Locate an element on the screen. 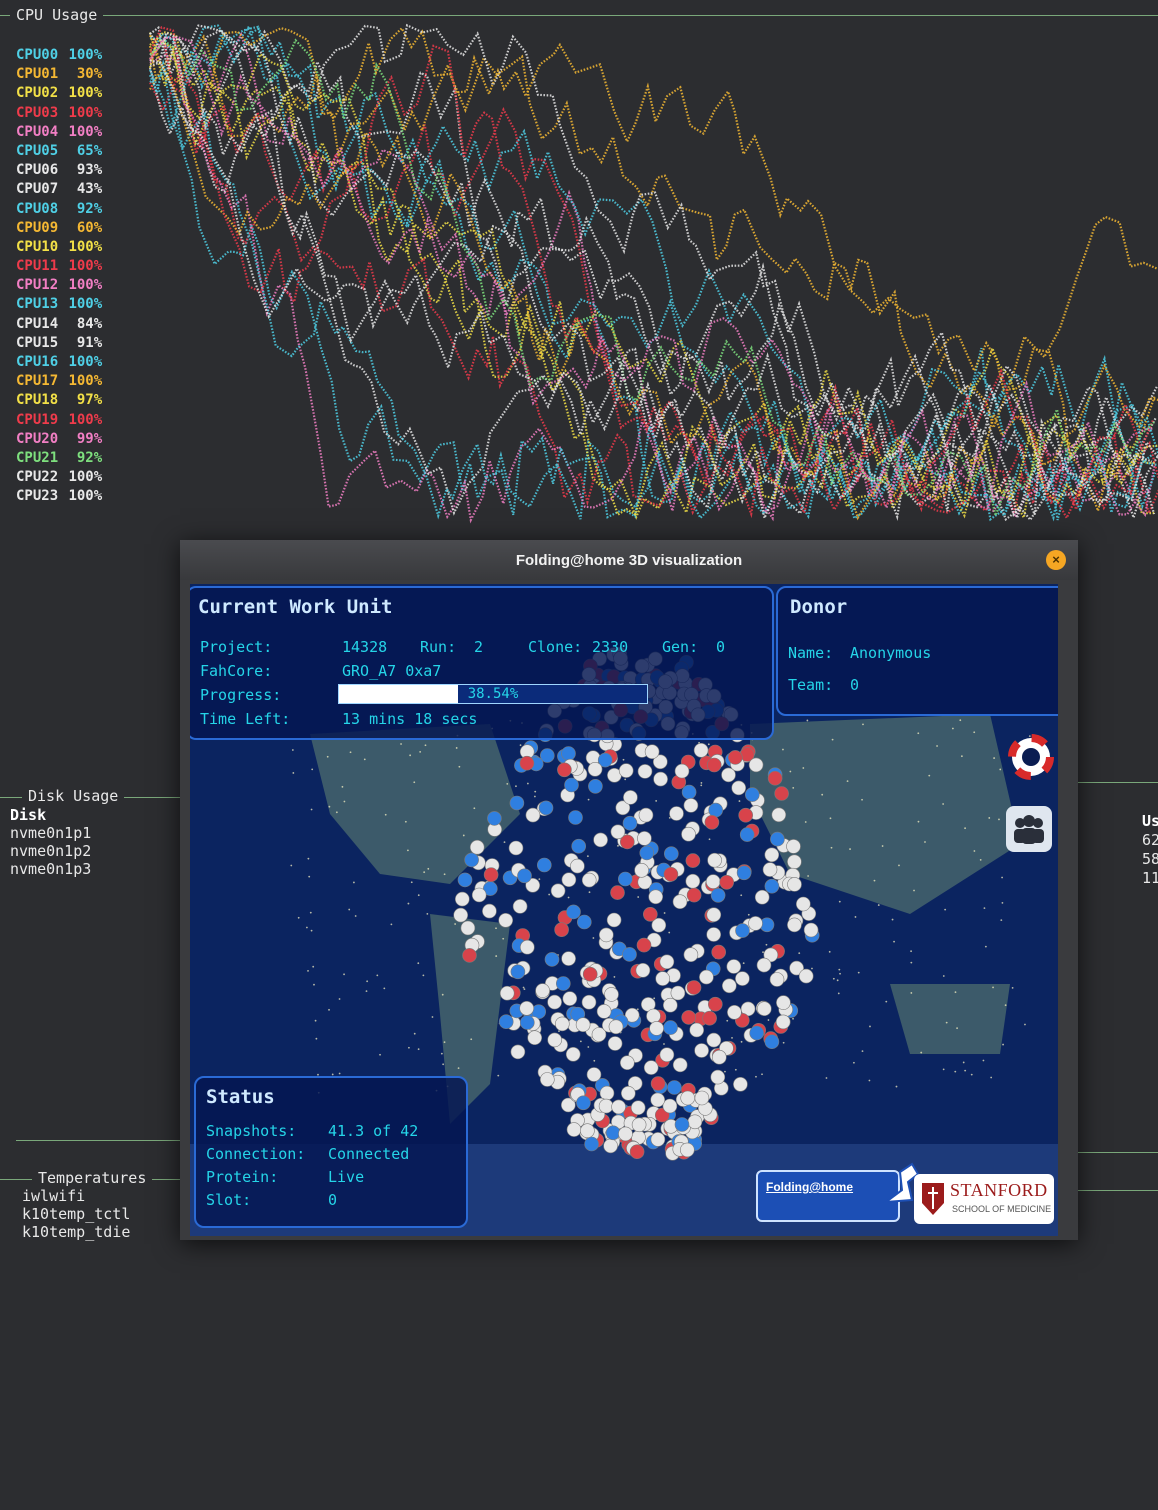 The width and height of the screenshot is (1158, 1510). donor-team-value: 0 is located at coordinates (855, 685).